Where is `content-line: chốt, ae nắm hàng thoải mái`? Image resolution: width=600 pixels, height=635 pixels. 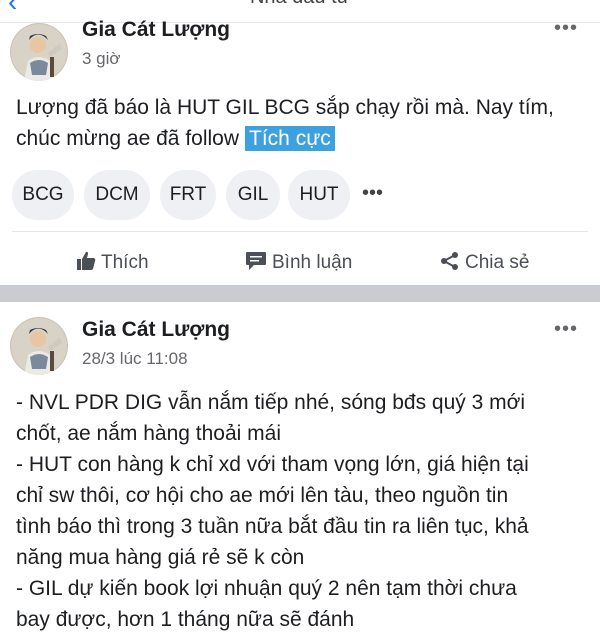 content-line: chốt, ae nắm hàng thoải mái is located at coordinates (149, 433).